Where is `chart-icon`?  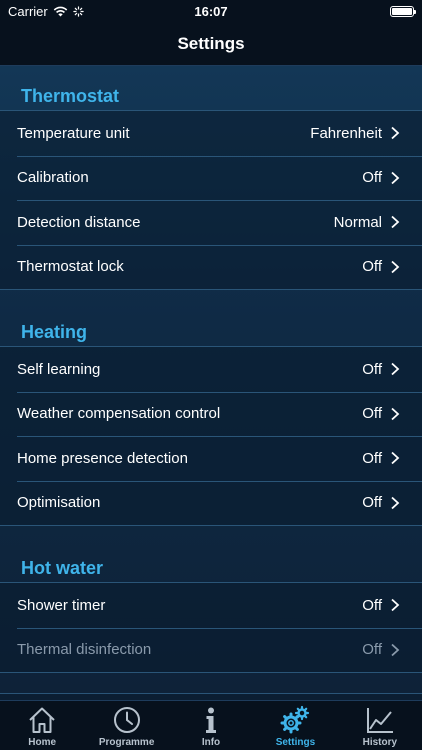 chart-icon is located at coordinates (379, 720).